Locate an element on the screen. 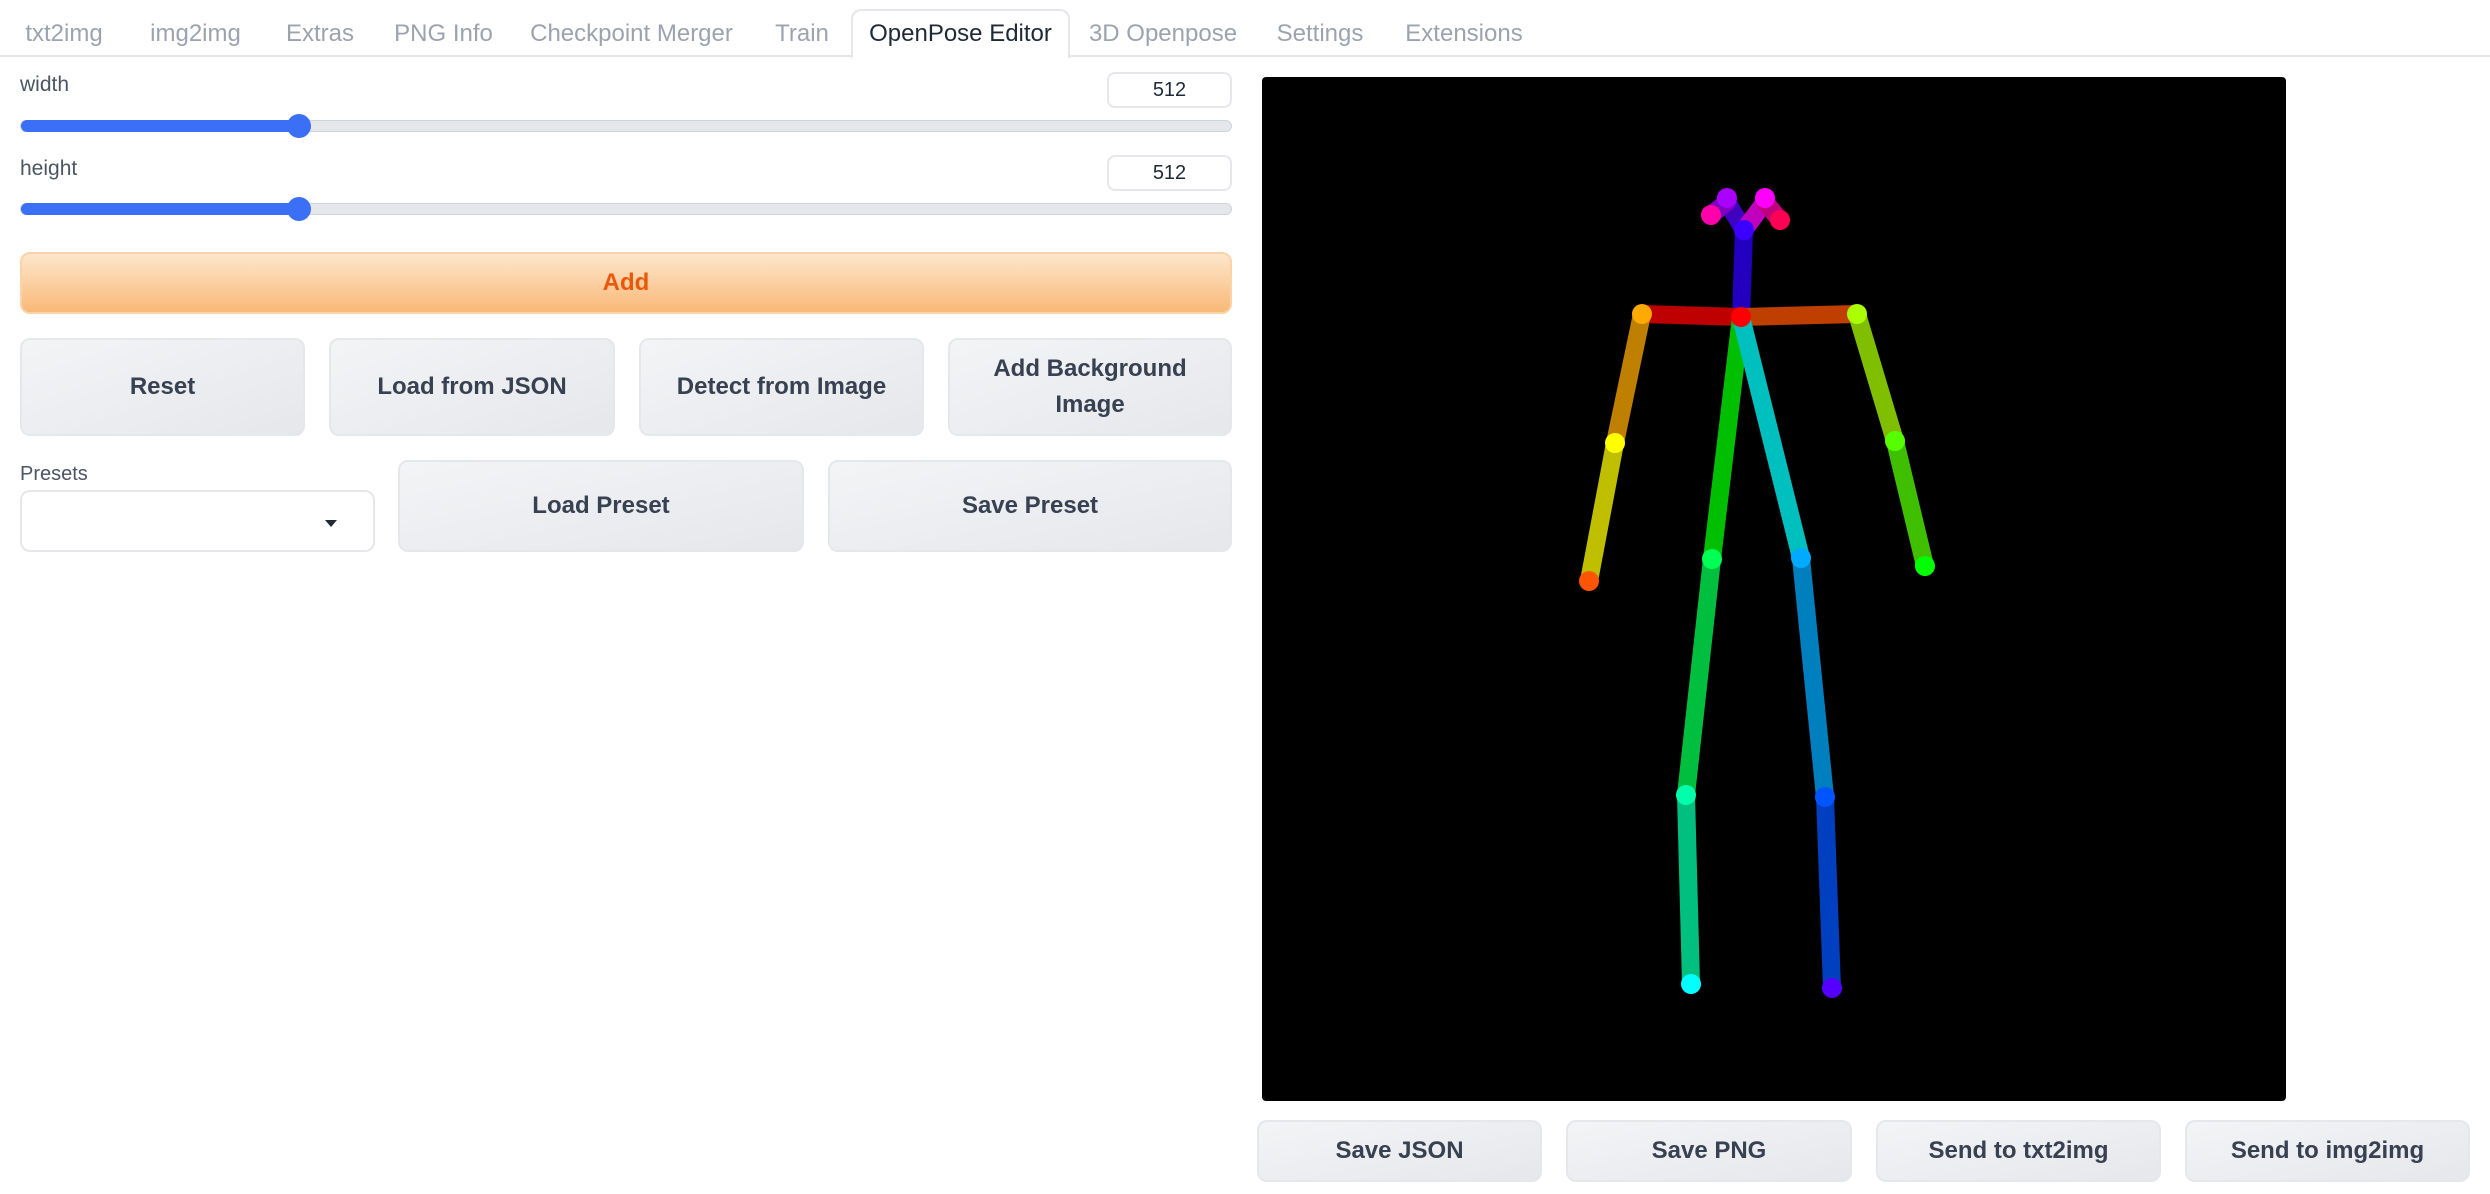 This screenshot has width=2490, height=1194. limb-left-forearm is located at coordinates (1910, 503).